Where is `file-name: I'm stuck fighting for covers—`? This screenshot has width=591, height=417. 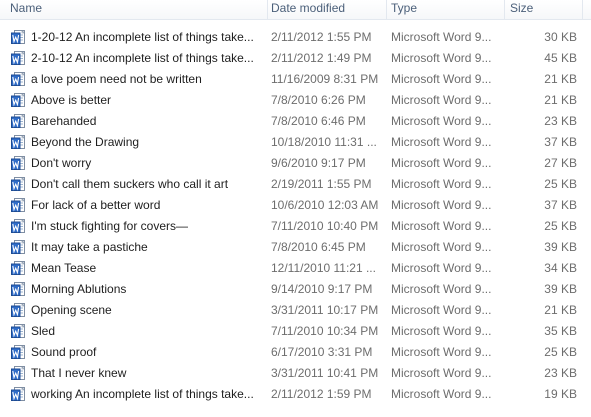 file-name: I'm stuck fighting for covers— is located at coordinates (110, 226).